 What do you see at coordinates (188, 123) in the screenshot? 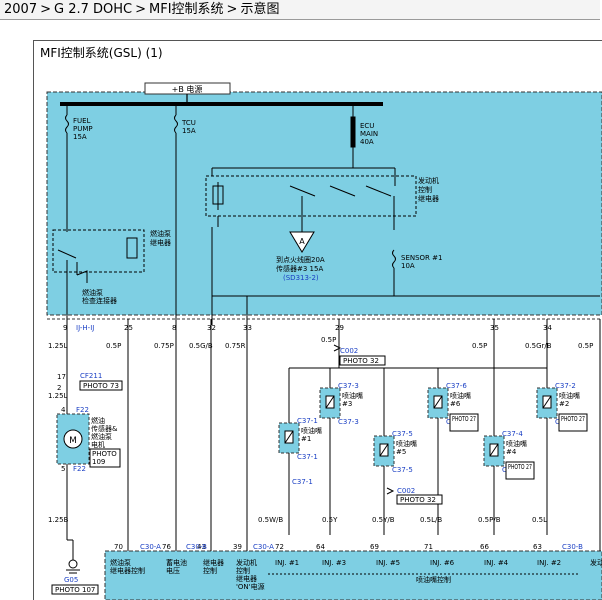
I see `fuse-tcu-label-0: TCU` at bounding box center [188, 123].